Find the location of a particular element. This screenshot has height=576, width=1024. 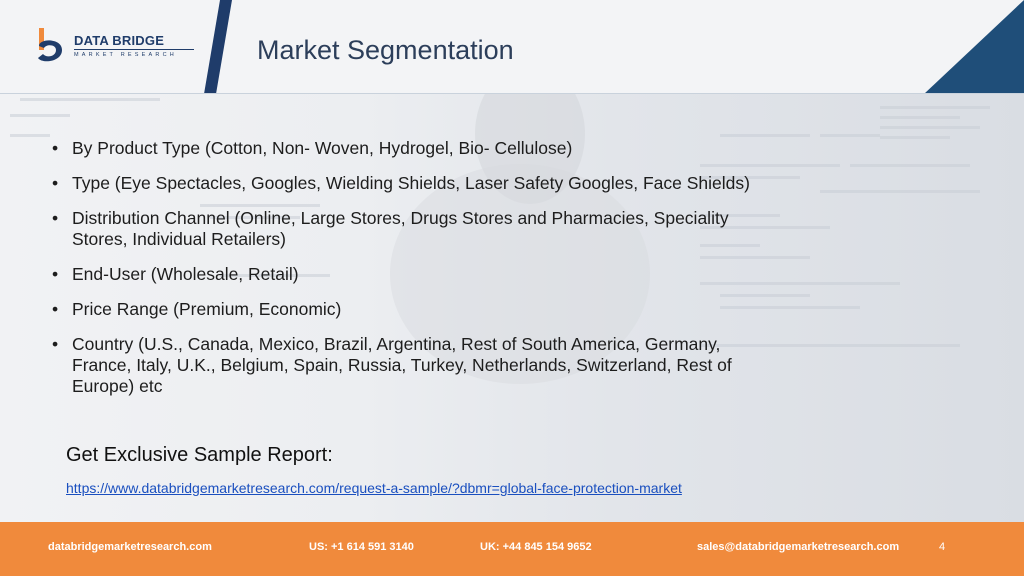

logo-wordmark: DATA BRIDGE MARKET RESEARCH is located at coordinates (134, 46).